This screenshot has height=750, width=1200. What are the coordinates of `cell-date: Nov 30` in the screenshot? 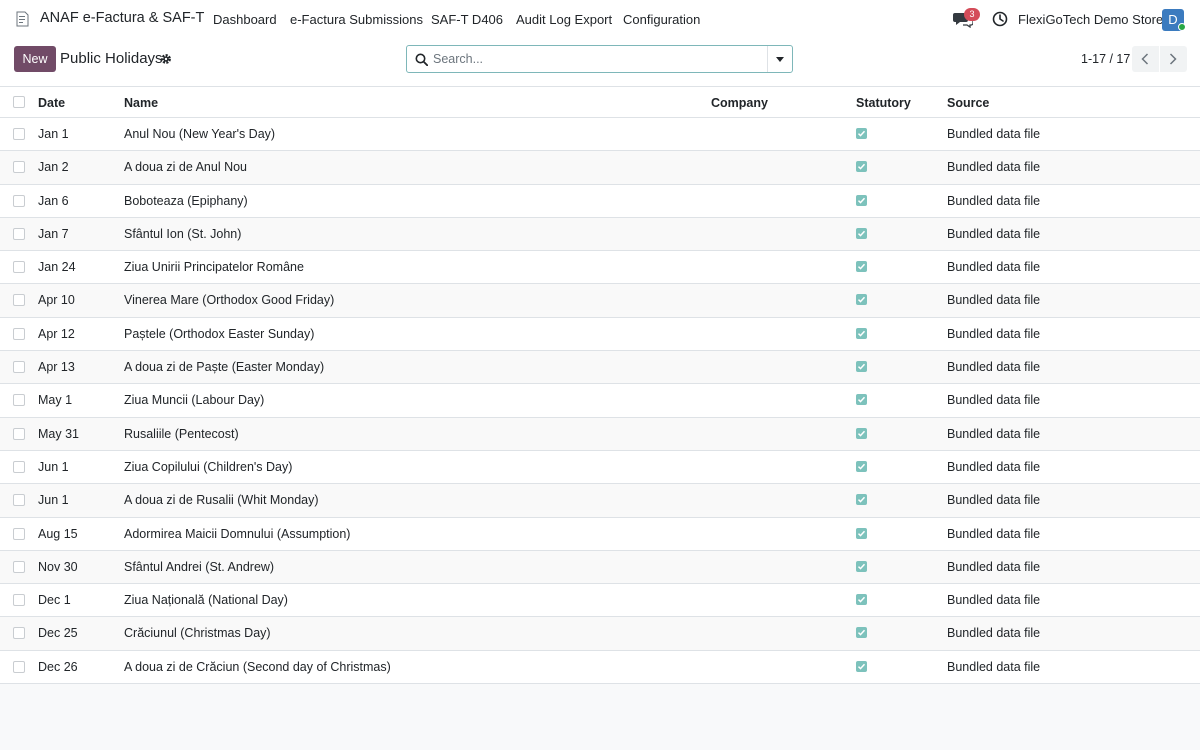 It's located at (58, 566).